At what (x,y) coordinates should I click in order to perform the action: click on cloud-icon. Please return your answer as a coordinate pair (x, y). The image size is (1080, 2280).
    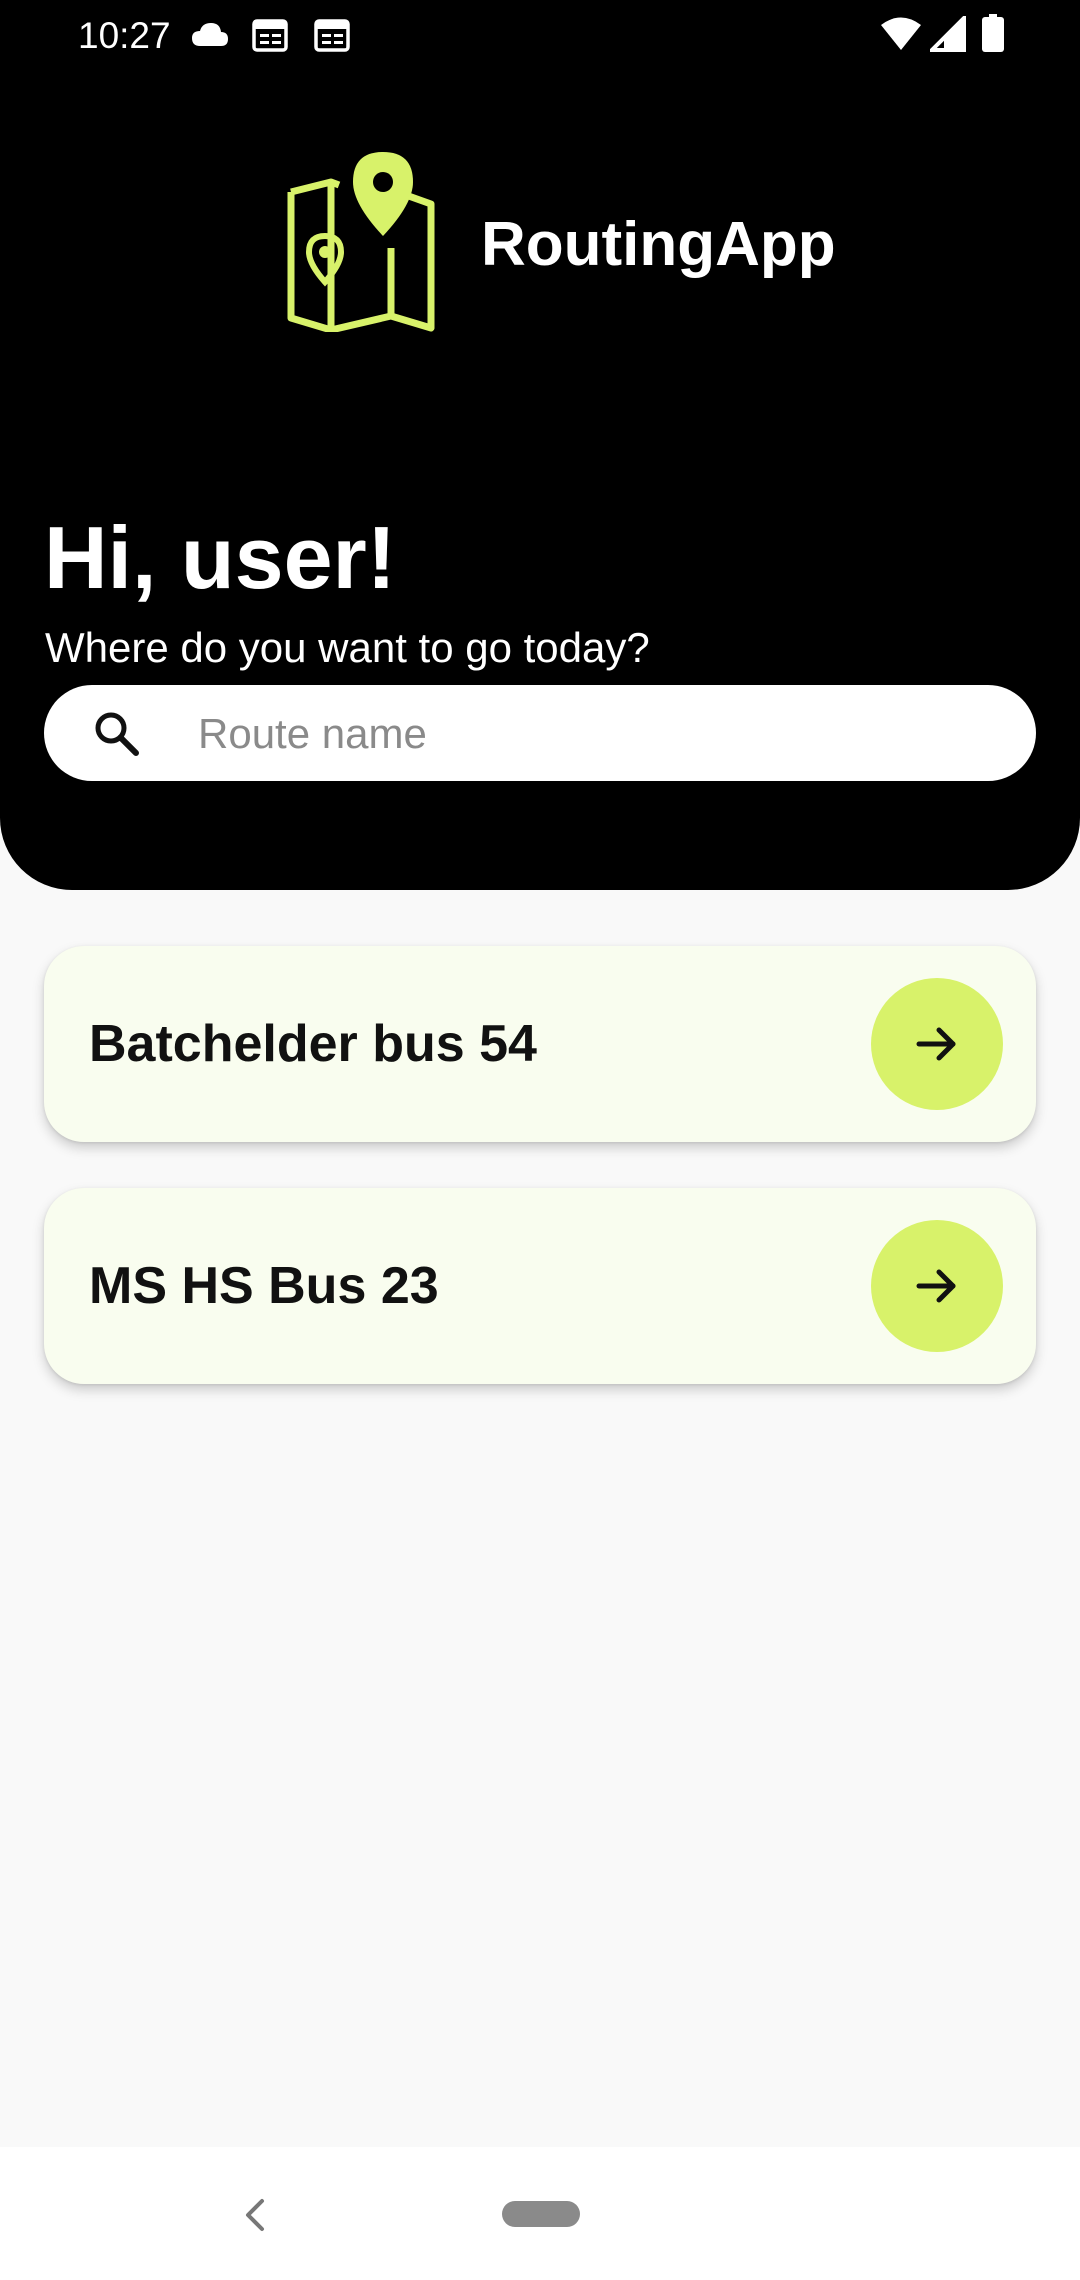
    Looking at the image, I should click on (210, 34).